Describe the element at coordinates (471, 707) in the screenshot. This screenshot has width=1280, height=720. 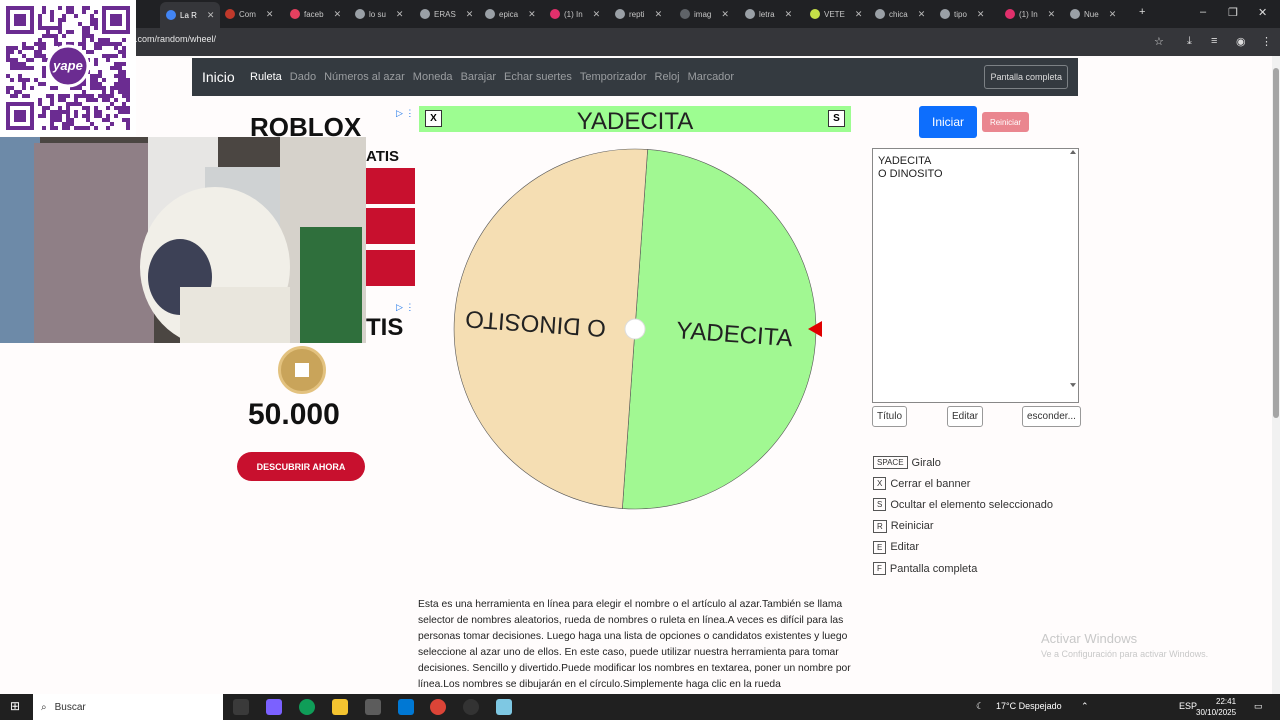
I see `obs-icon` at that location.